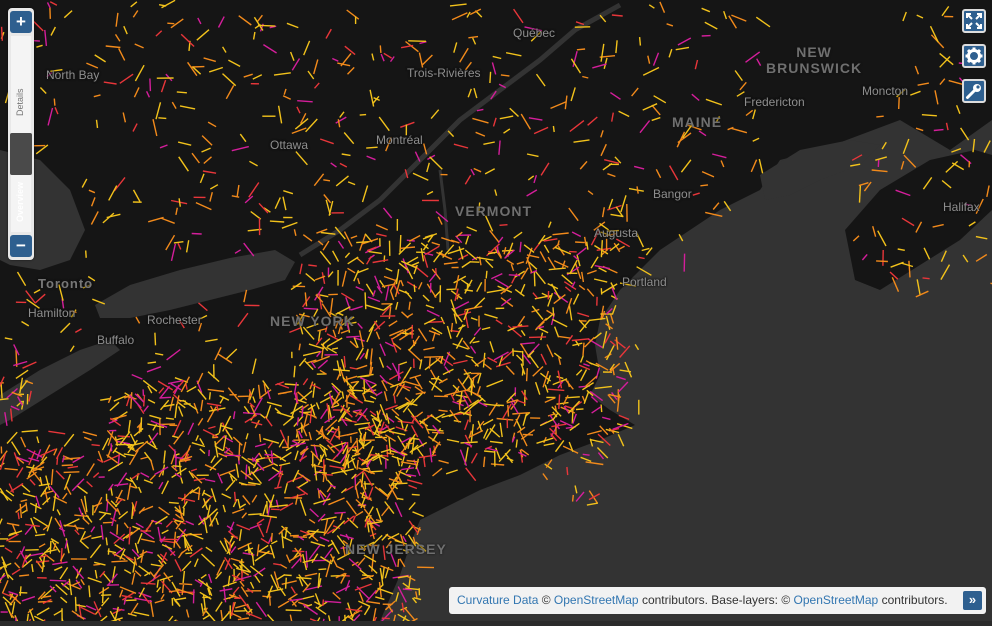  I want to click on zoom-out-button: −, so click(21, 246).